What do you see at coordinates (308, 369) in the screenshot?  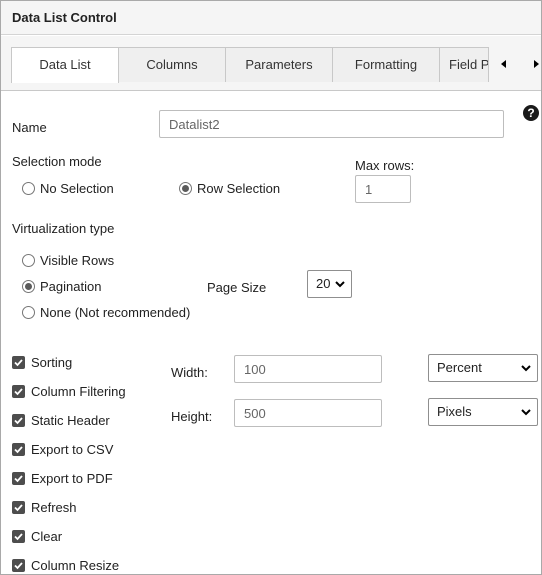 I see `width-input` at bounding box center [308, 369].